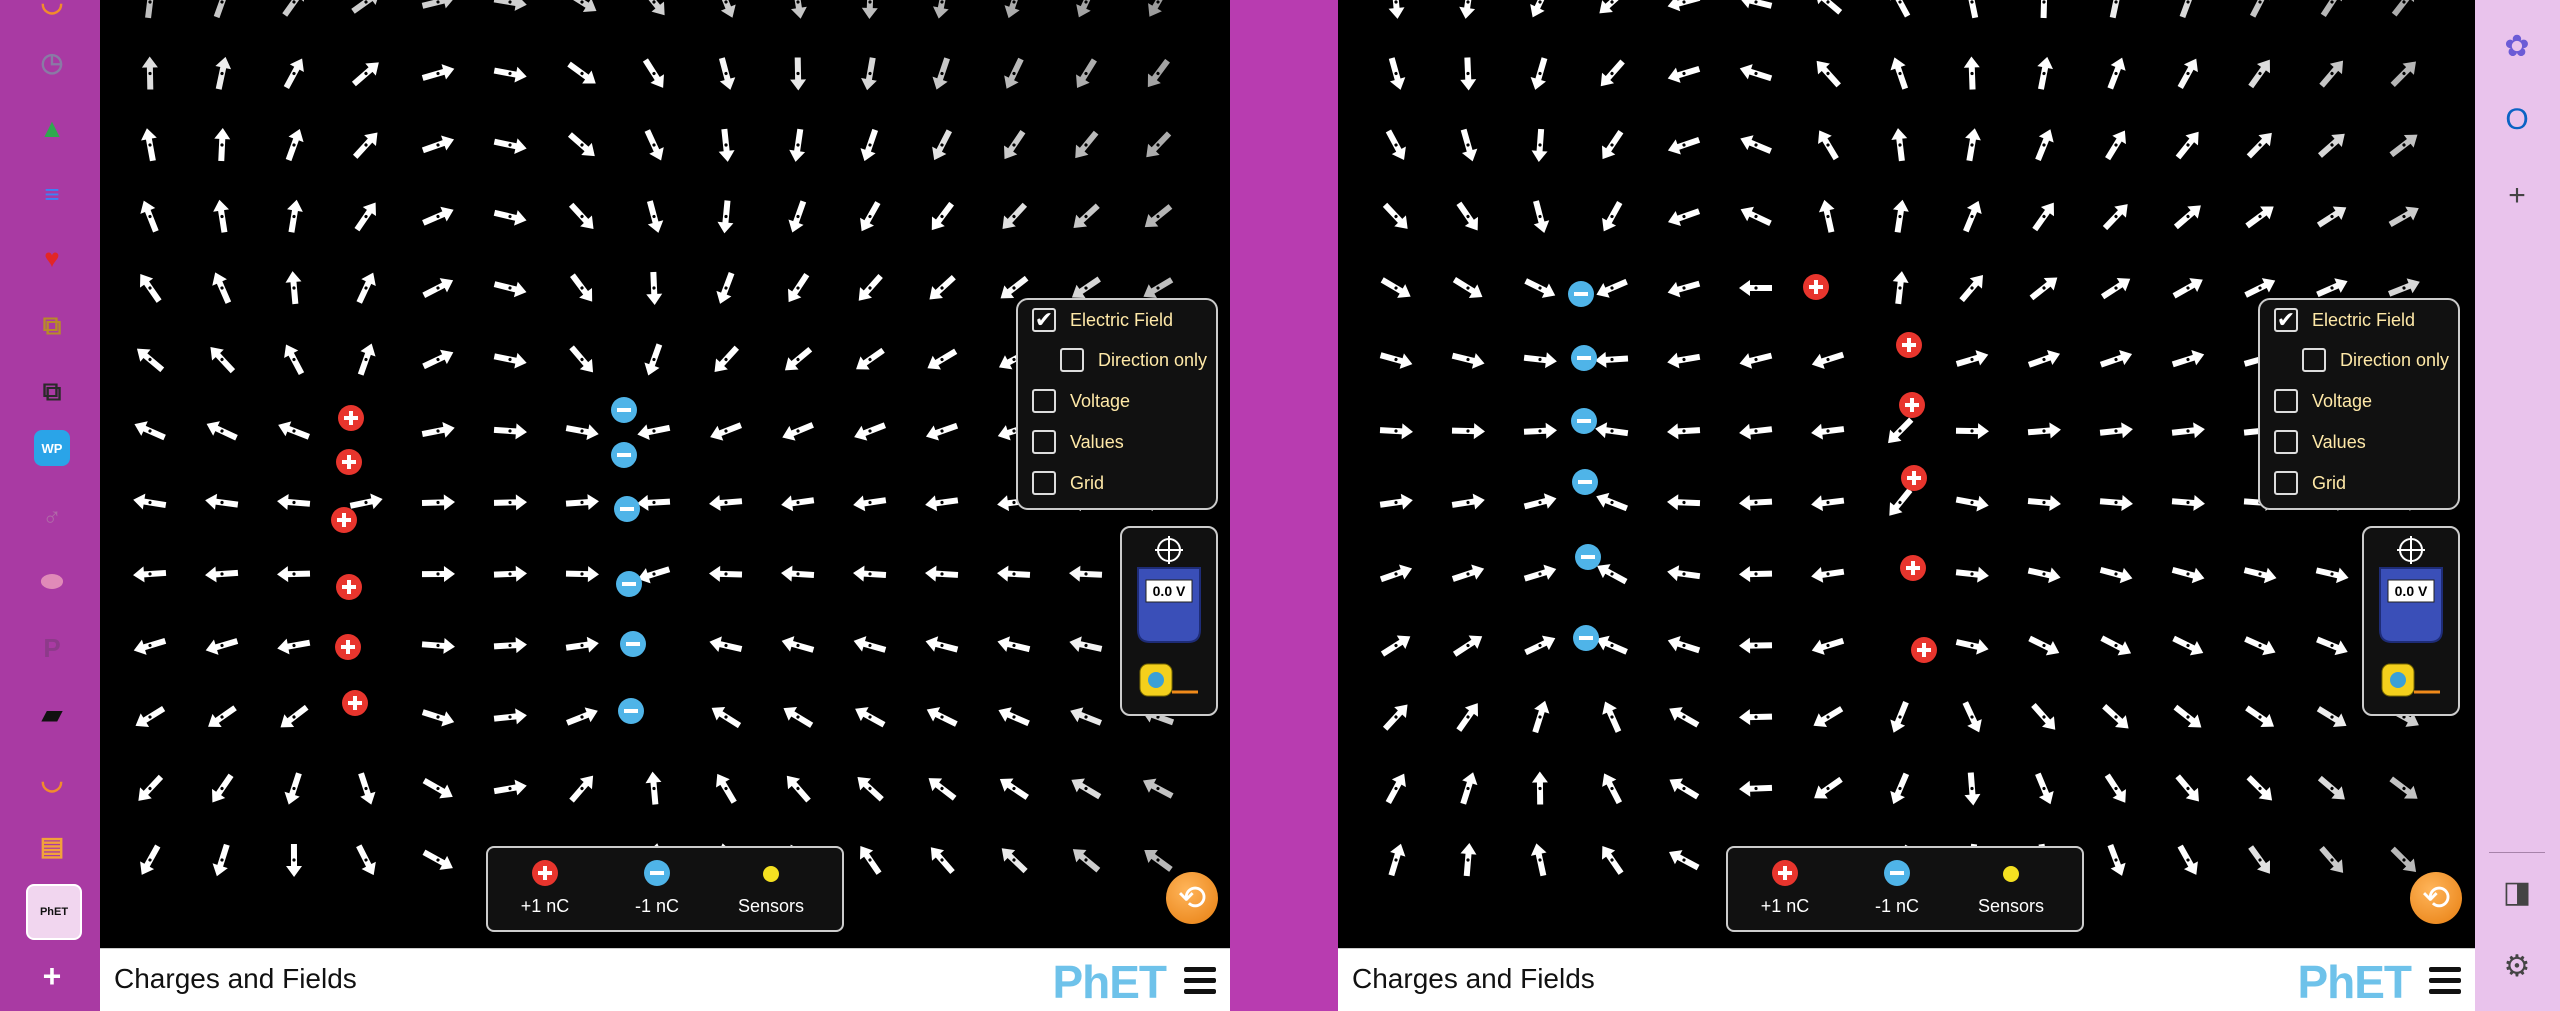 The width and height of the screenshot is (2560, 1011). Describe the element at coordinates (52, 10) in the screenshot. I see `half-circle-app-icon: ◡` at that location.